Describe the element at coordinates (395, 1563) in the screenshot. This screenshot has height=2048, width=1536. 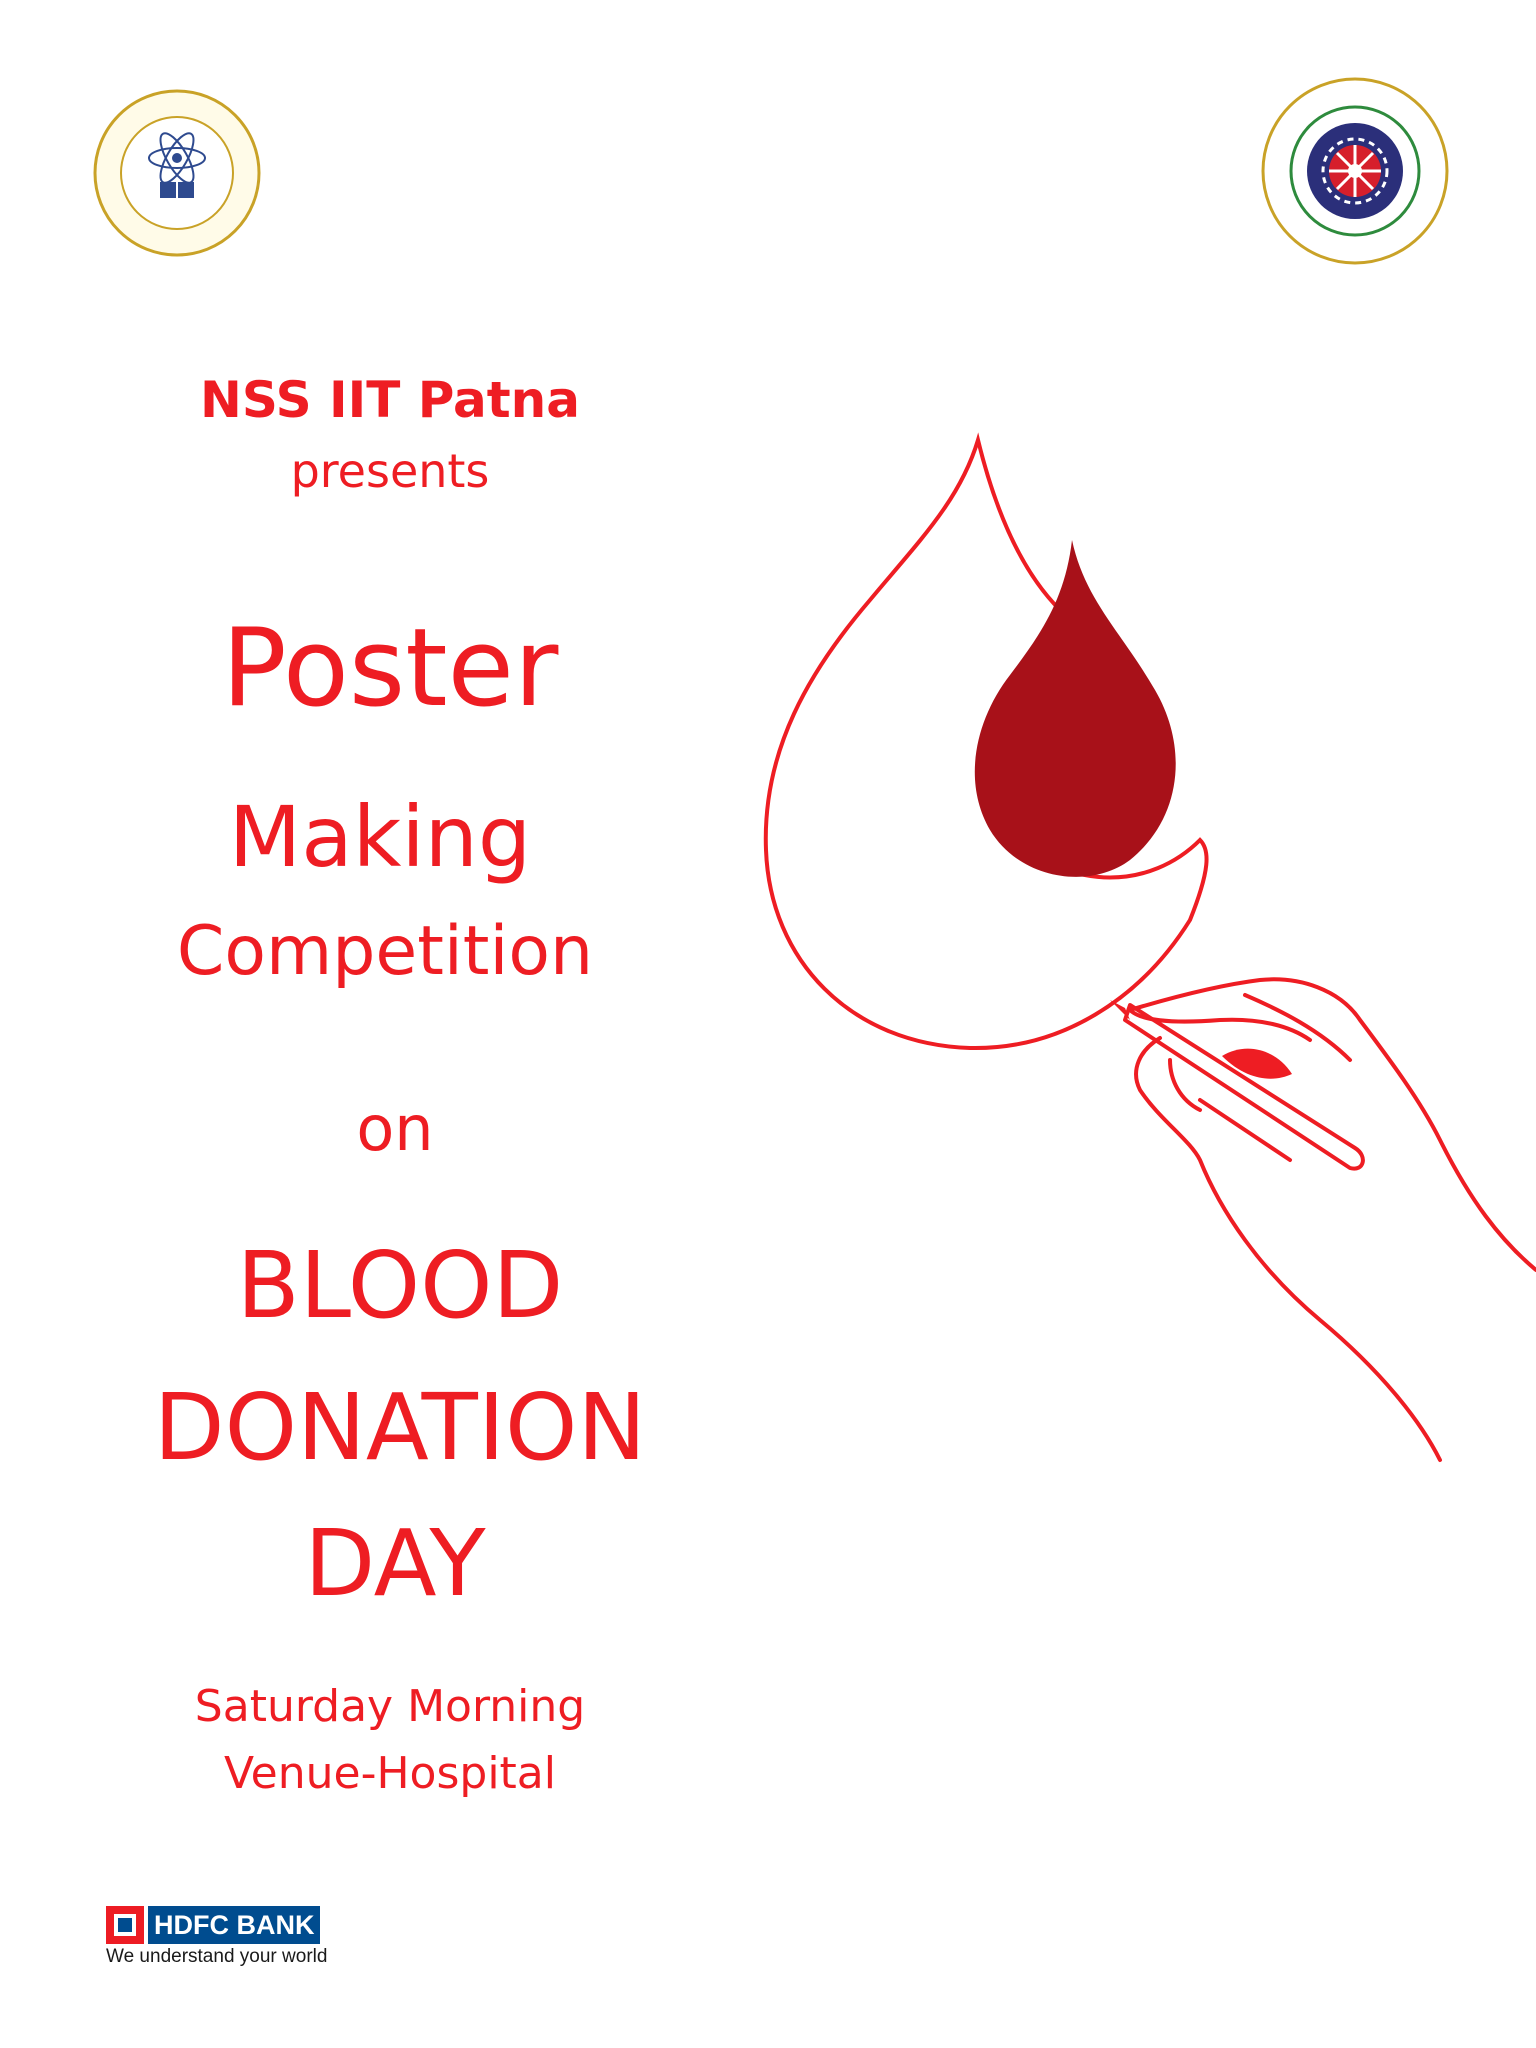
I see `theme-line-3: DAY` at that location.